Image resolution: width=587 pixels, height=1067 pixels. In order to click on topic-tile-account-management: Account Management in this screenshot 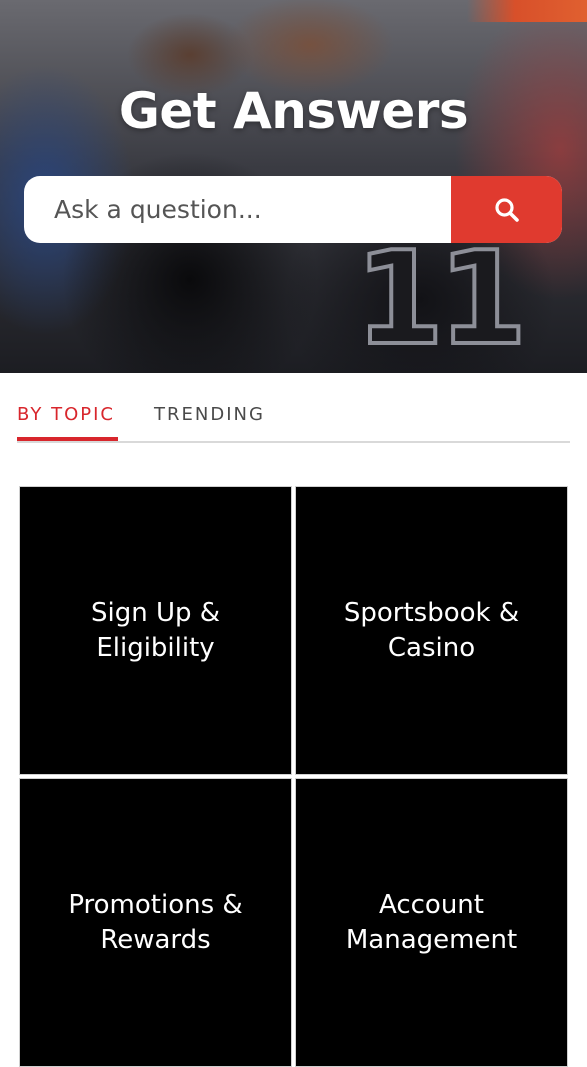, I will do `click(431, 922)`.